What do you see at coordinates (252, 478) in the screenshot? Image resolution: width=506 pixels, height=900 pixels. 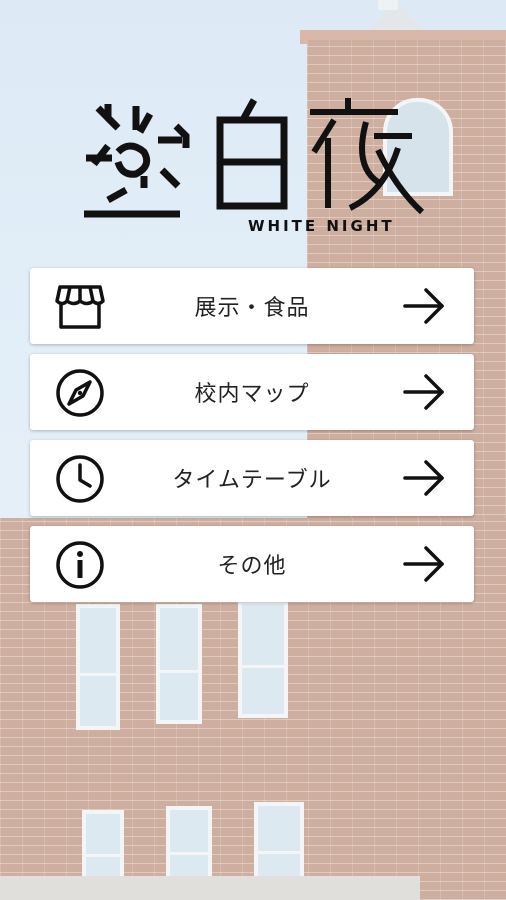 I see `menu-item-timetable: タイムテーブル` at bounding box center [252, 478].